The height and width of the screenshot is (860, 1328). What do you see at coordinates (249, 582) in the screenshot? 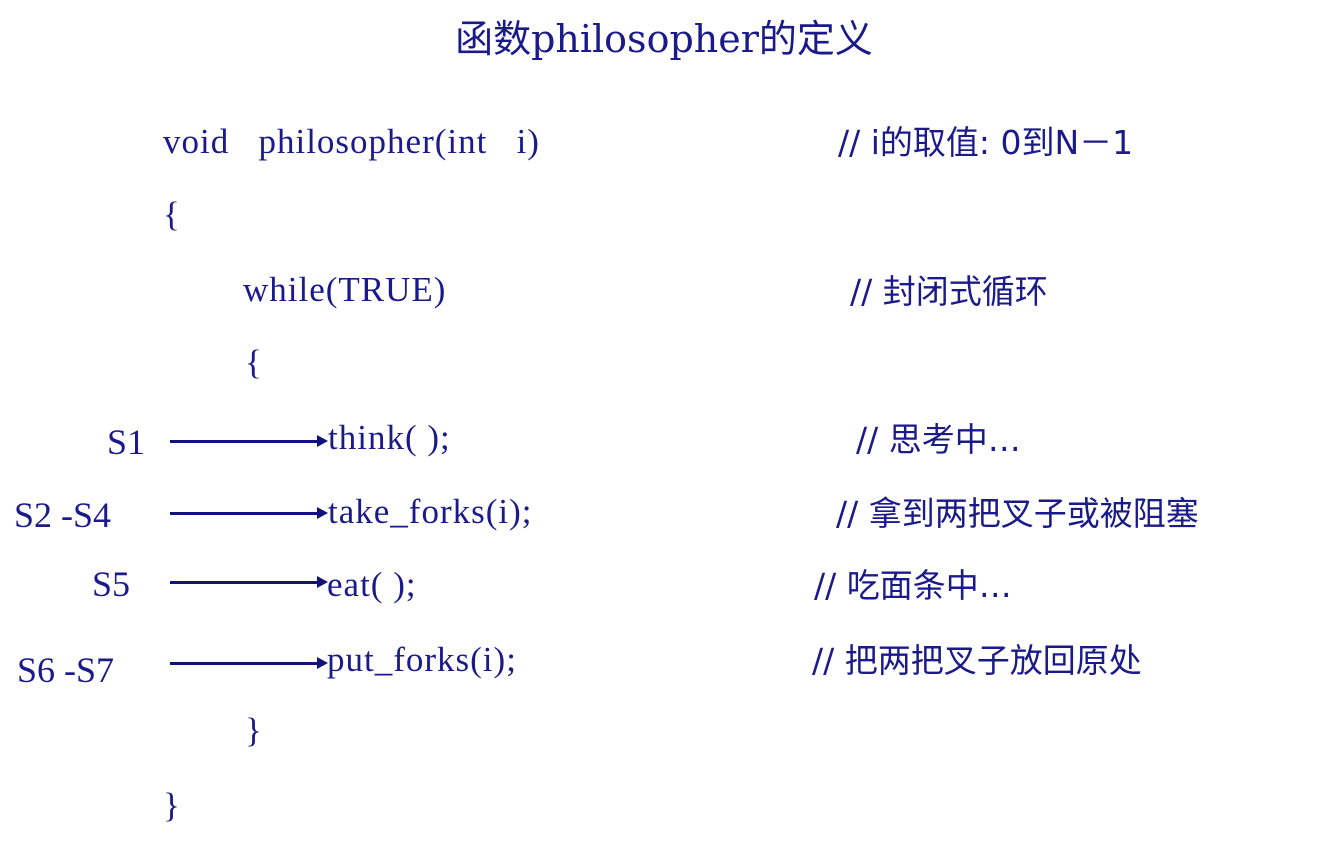
I see `arrow-eat` at bounding box center [249, 582].